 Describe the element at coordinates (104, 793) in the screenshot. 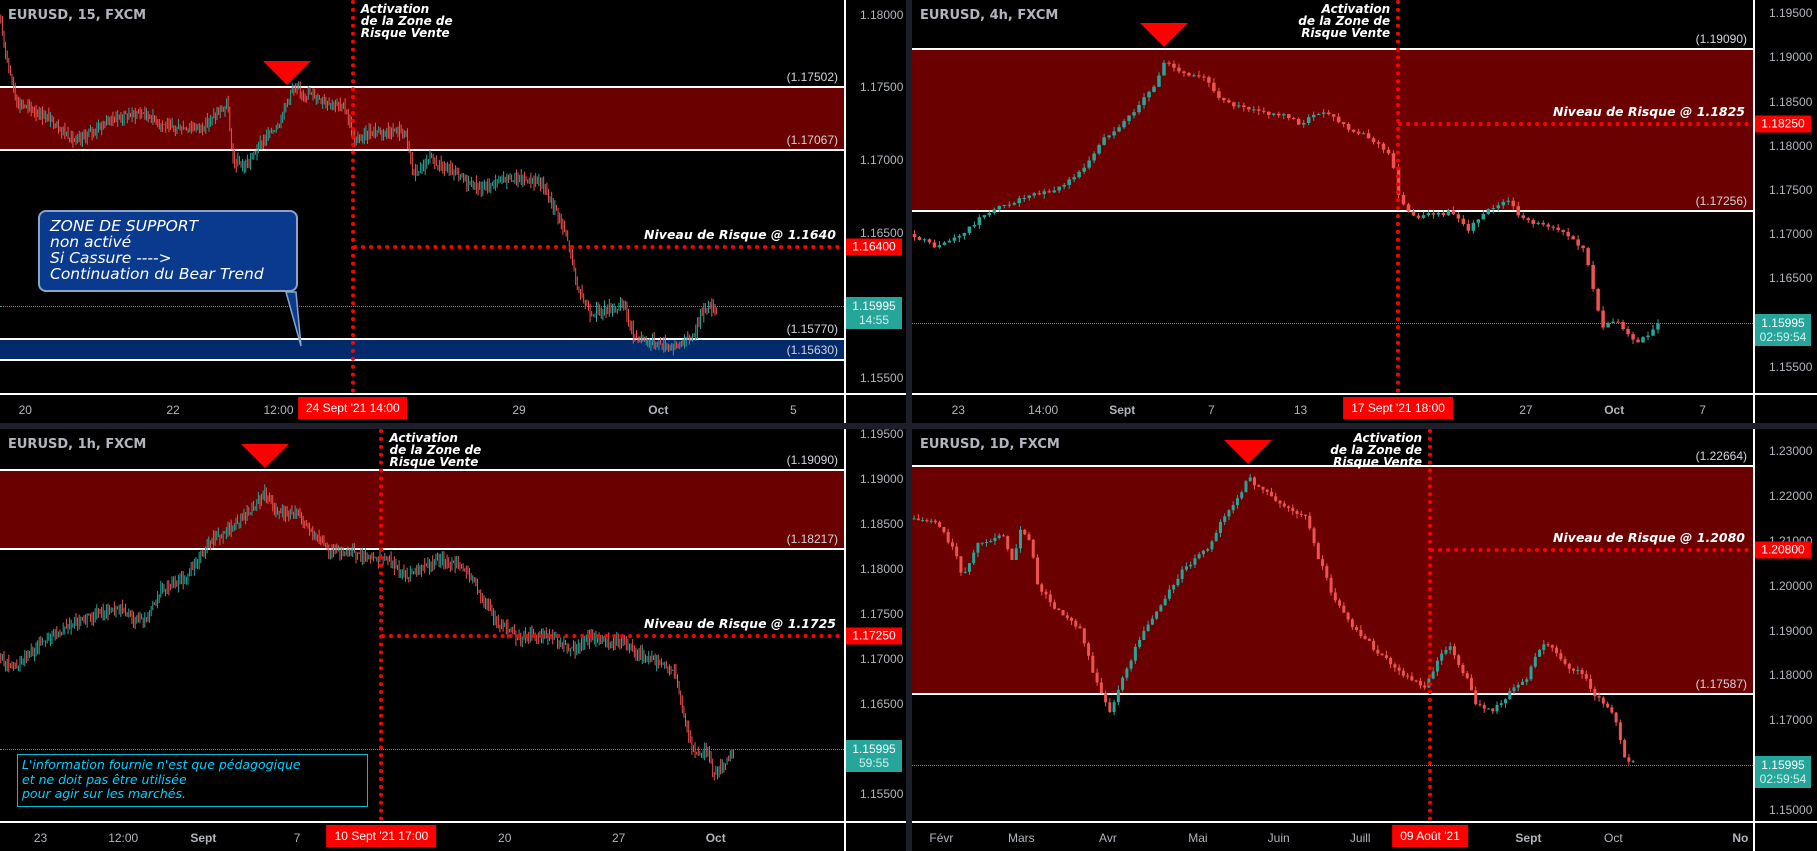

I see `disclaimer-line: pour agir sur les marchés.` at that location.